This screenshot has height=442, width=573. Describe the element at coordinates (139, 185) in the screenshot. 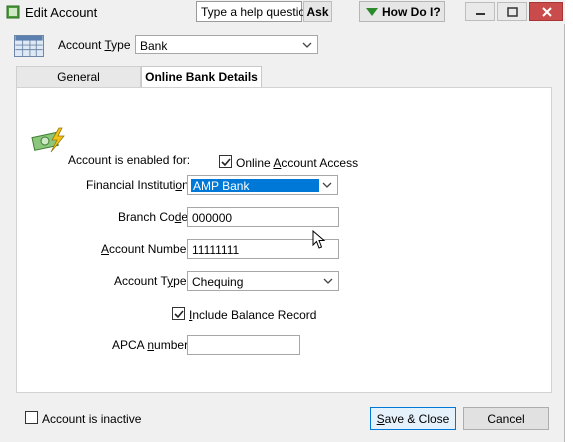

I see `financial-institution-label: Financial Institution:` at that location.